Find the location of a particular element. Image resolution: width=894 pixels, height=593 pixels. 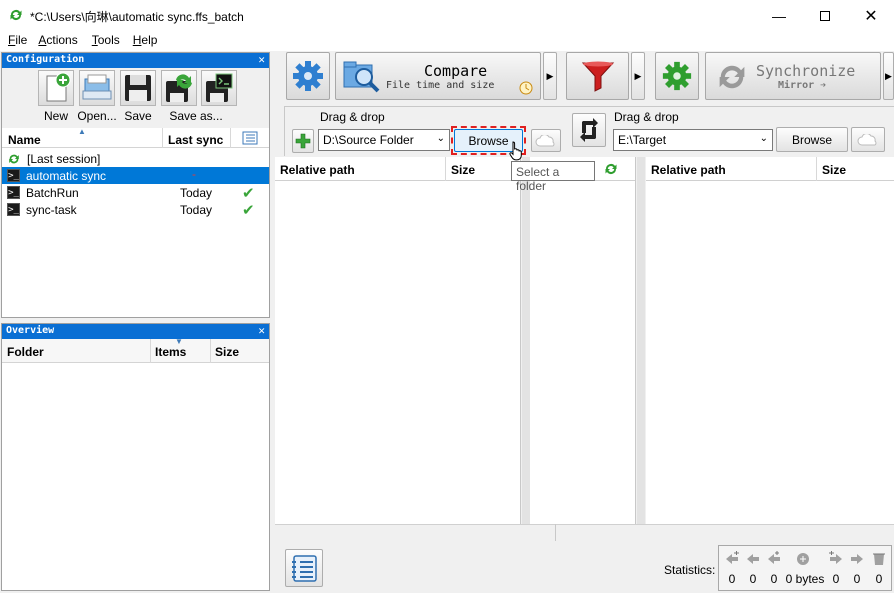

swap-sides-button is located at coordinates (589, 130).